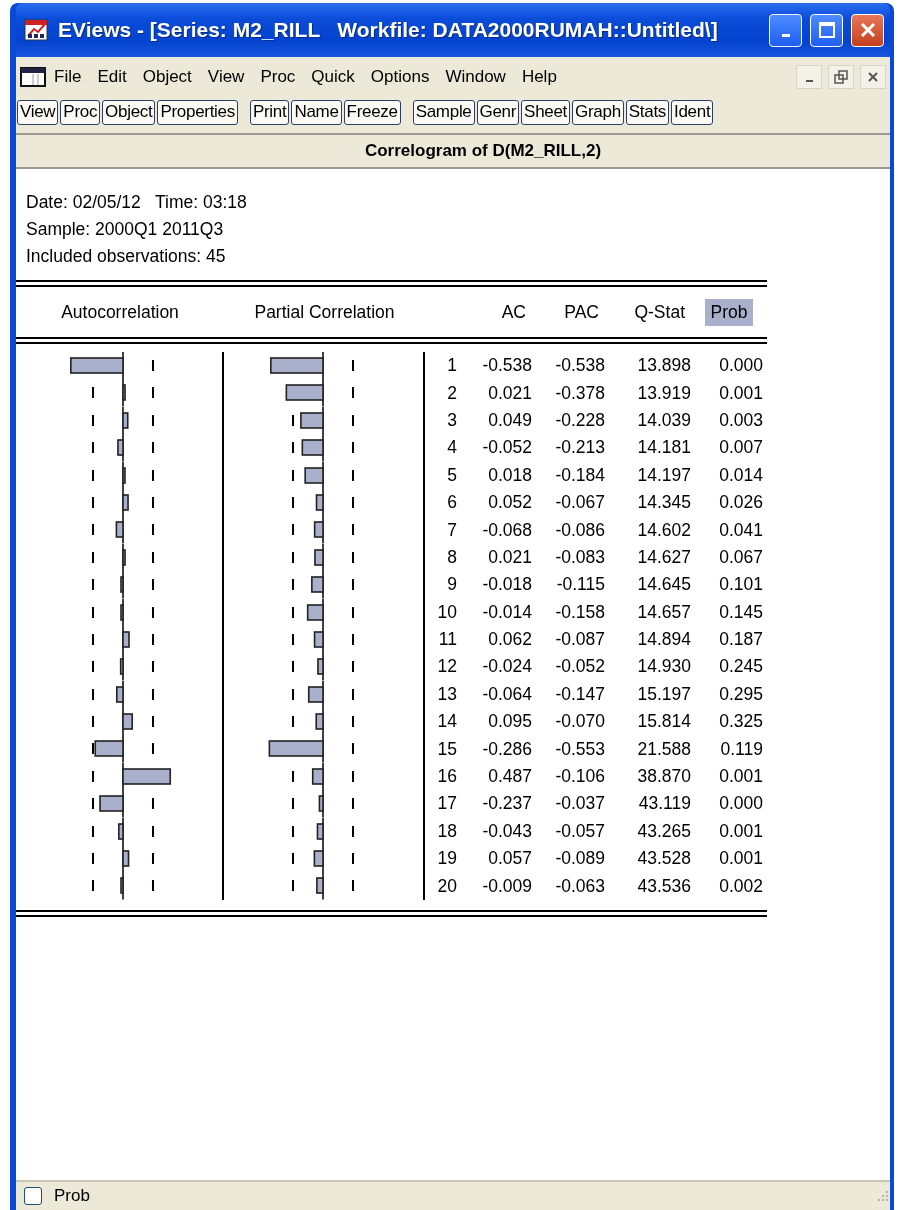 The height and width of the screenshot is (1210, 898). I want to click on q-stat-value: 14.645, so click(664, 585).